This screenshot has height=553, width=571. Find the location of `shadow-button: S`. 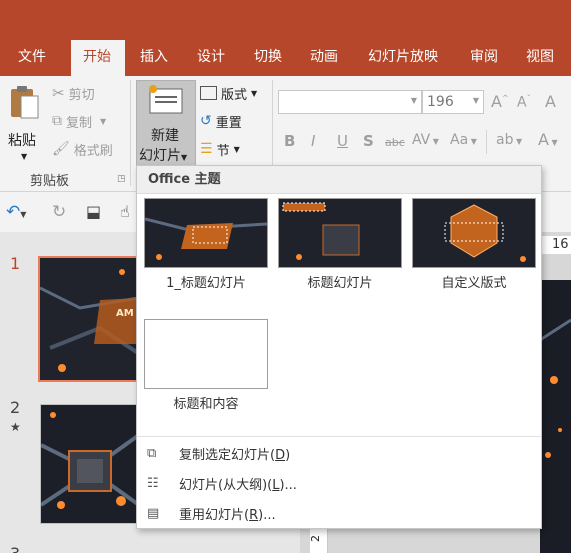

shadow-button: S is located at coordinates (368, 141).